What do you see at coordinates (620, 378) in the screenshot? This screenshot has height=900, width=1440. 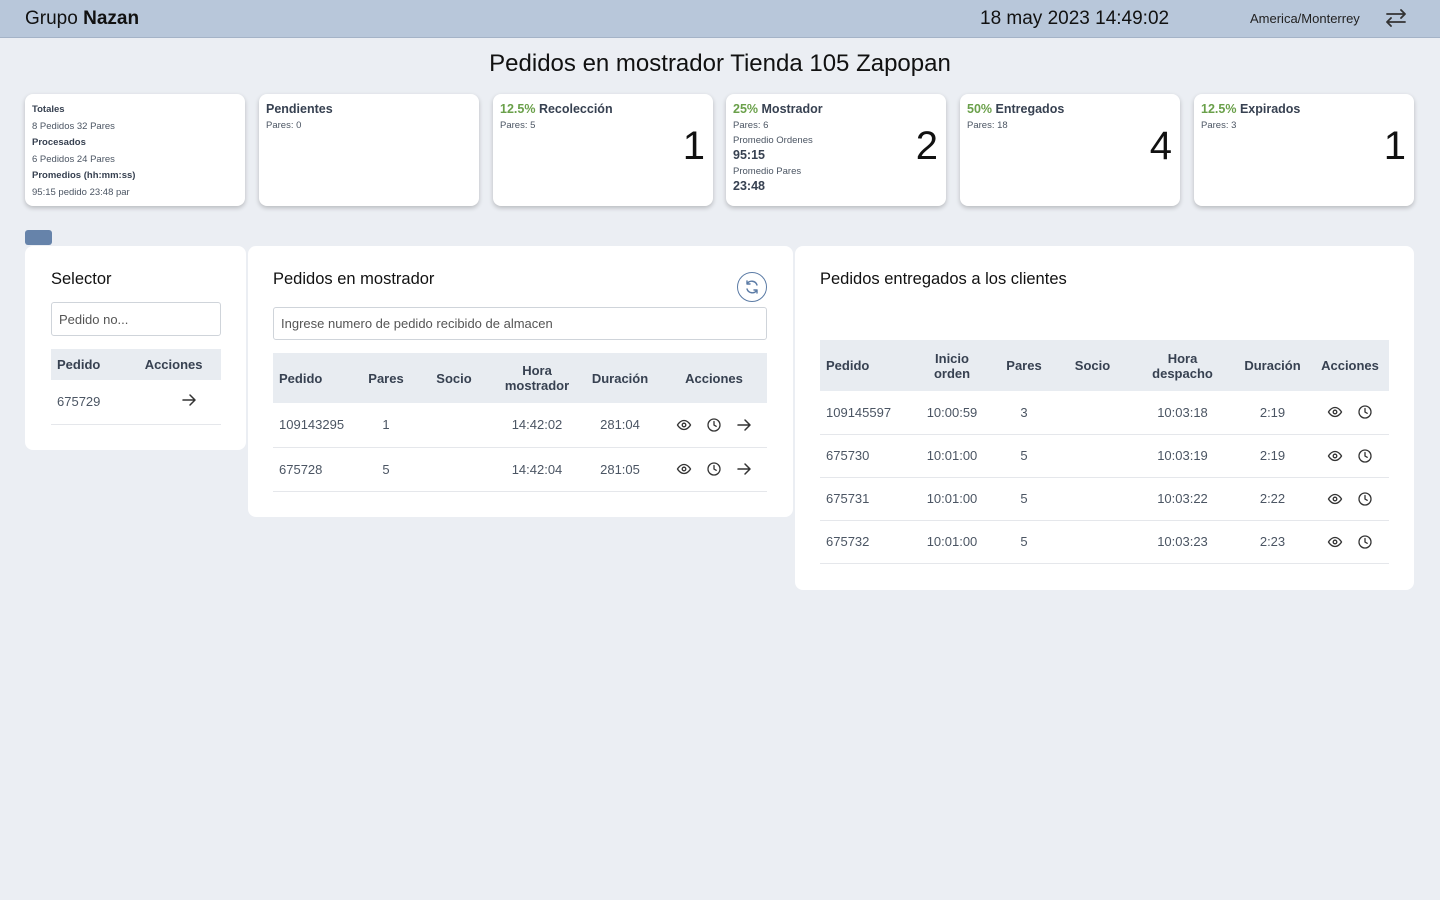 I see `col-duracion: Duración` at bounding box center [620, 378].